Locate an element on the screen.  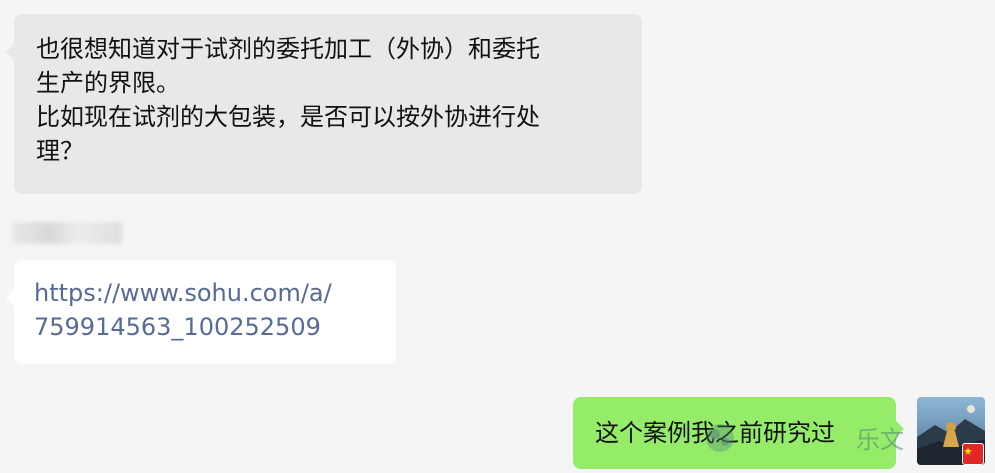
message-text-line: 理？ is located at coordinates (60, 151).